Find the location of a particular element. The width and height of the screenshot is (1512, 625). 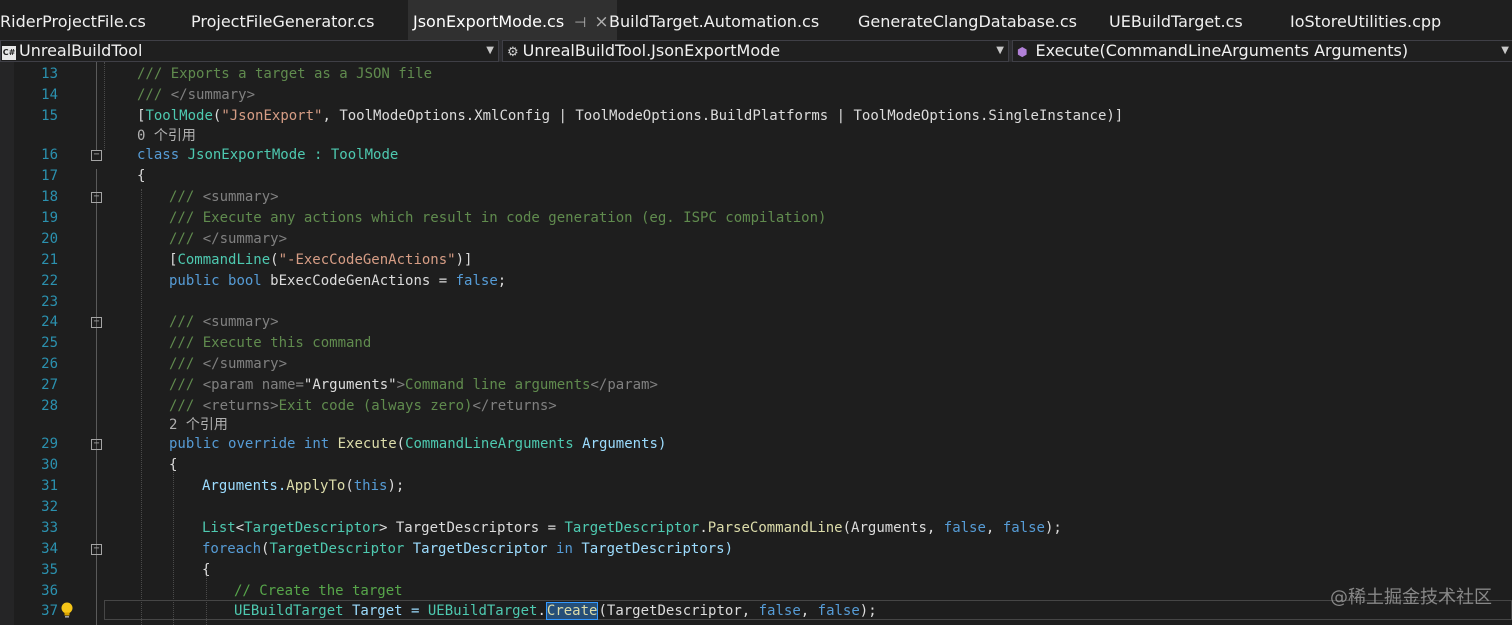

line-number: 22 is located at coordinates (49, 281).